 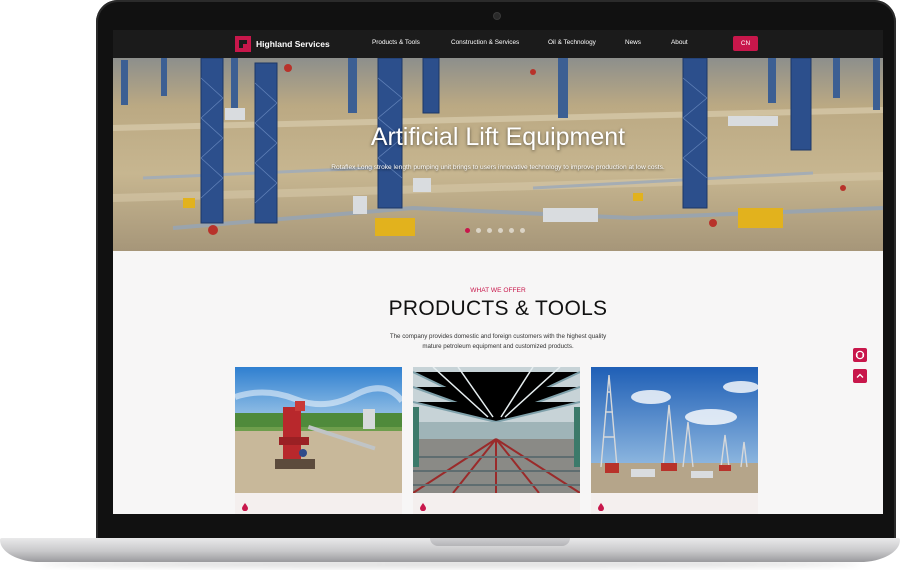 What do you see at coordinates (572, 42) in the screenshot?
I see `nav-oil-technology: Oil & Technology` at bounding box center [572, 42].